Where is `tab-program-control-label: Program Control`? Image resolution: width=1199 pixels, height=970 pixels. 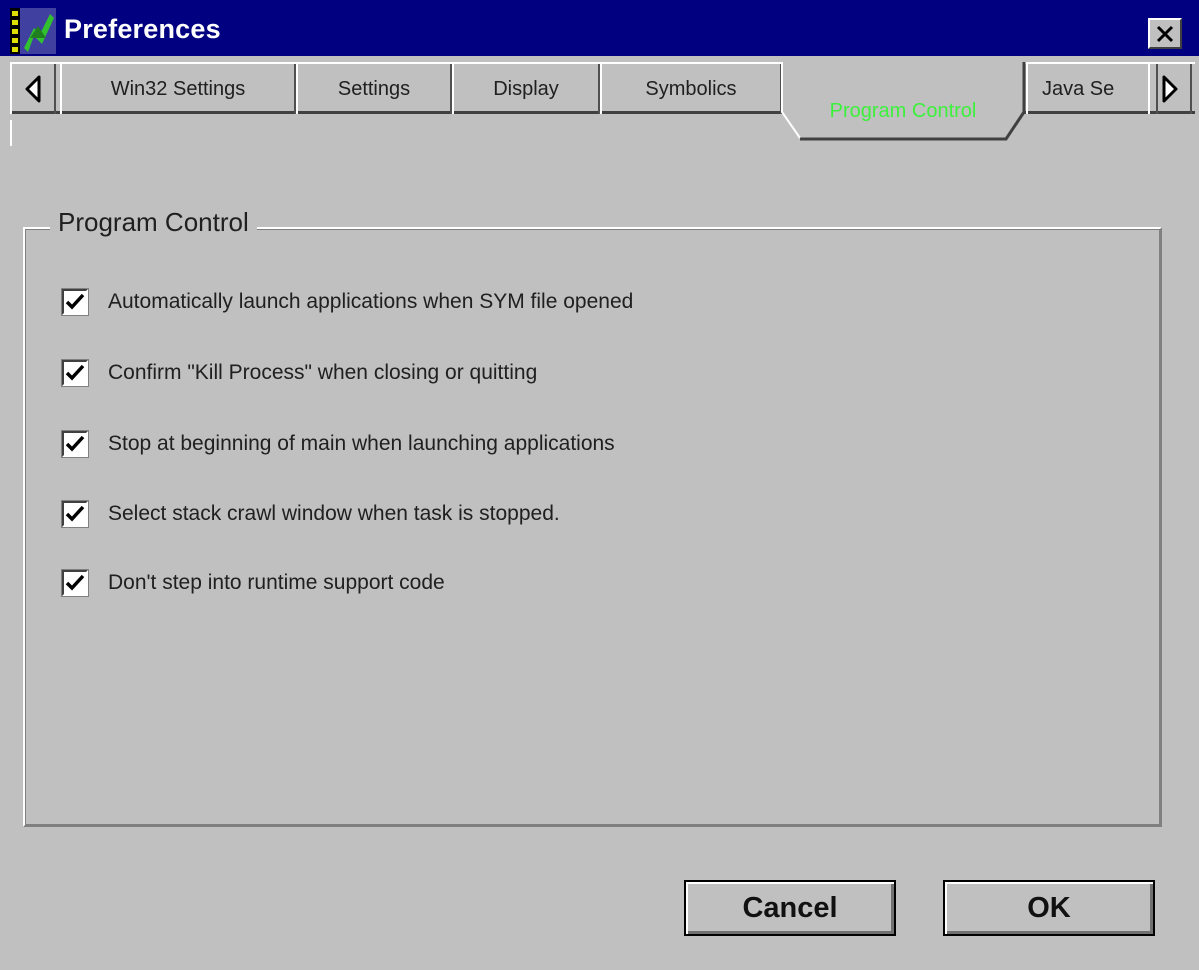 tab-program-control-label: Program Control is located at coordinates (903, 111).